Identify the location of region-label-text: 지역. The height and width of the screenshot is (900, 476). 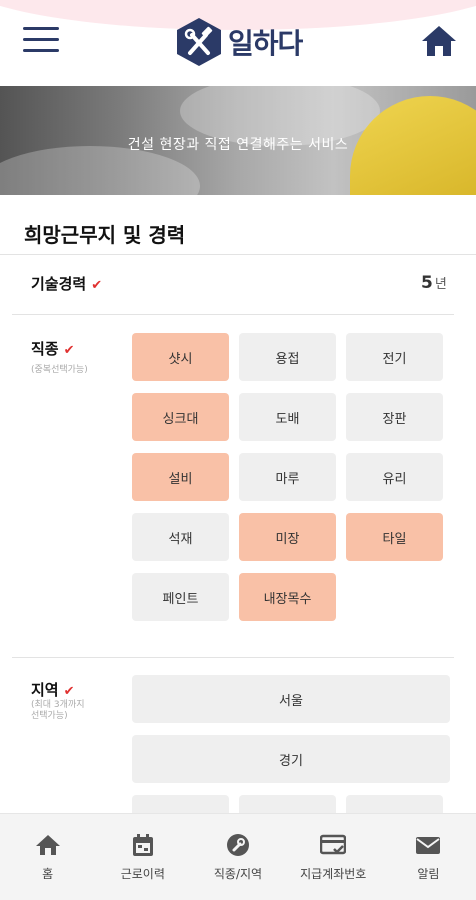
(45, 690).